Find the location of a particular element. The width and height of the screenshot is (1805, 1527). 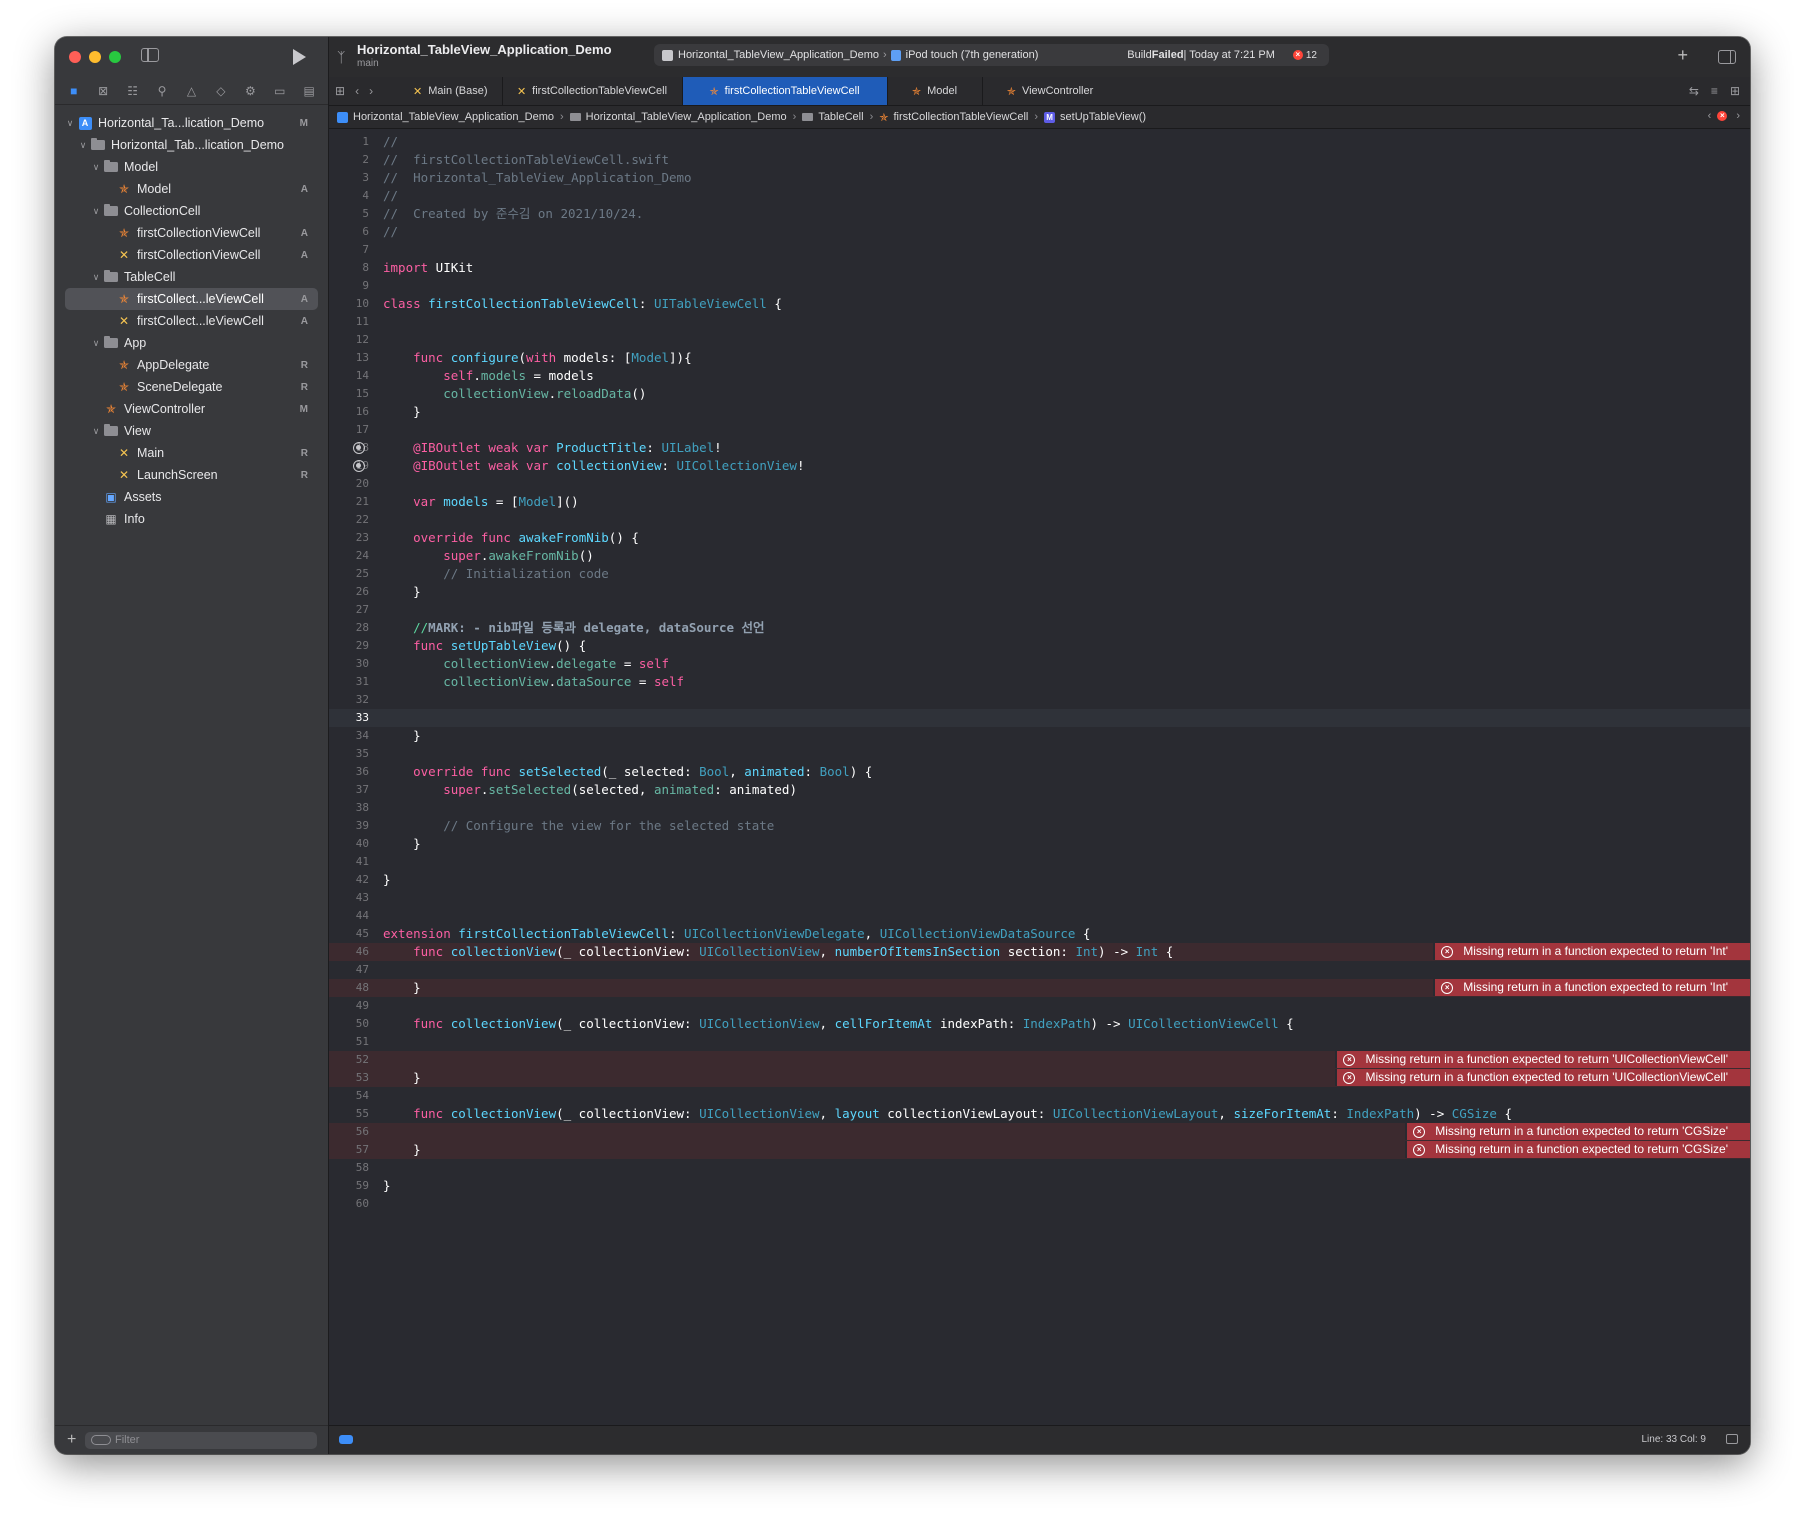

line-number: 53 is located at coordinates (349, 1078).